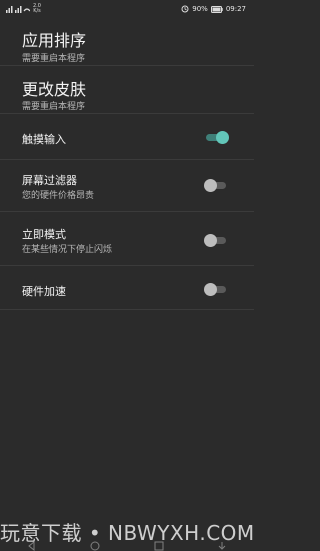  What do you see at coordinates (54, 40) in the screenshot?
I see `menu-item-title: 应用排序` at bounding box center [54, 40].